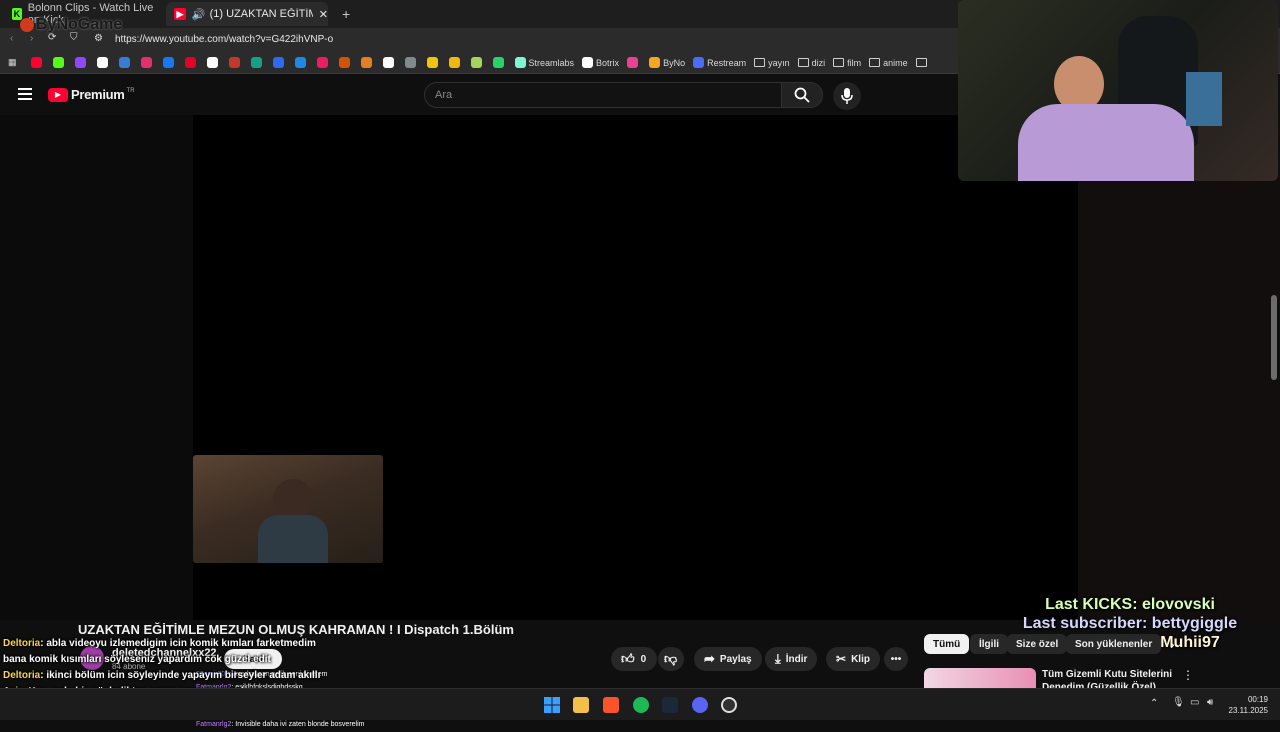 Image resolution: width=1280 pixels, height=732 pixels. What do you see at coordinates (1210, 702) in the screenshot?
I see `volume-icon: 🔊︎` at bounding box center [1210, 702].